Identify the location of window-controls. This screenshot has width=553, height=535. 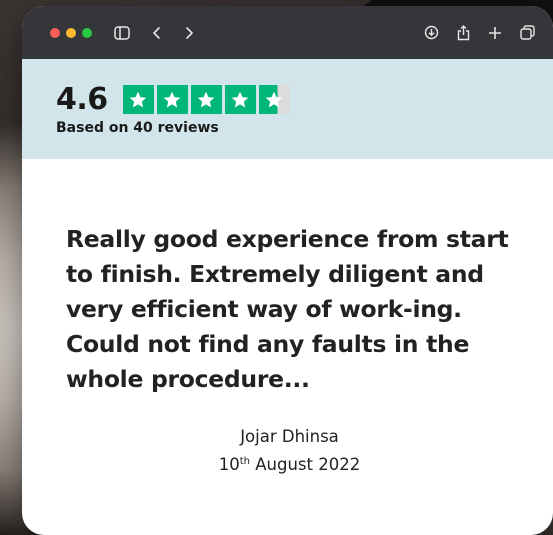
(71, 32).